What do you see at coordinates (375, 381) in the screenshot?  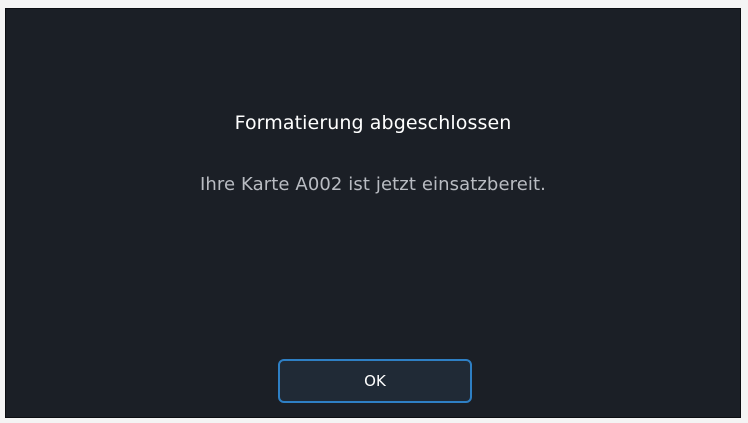 I see `ok-button: OK` at bounding box center [375, 381].